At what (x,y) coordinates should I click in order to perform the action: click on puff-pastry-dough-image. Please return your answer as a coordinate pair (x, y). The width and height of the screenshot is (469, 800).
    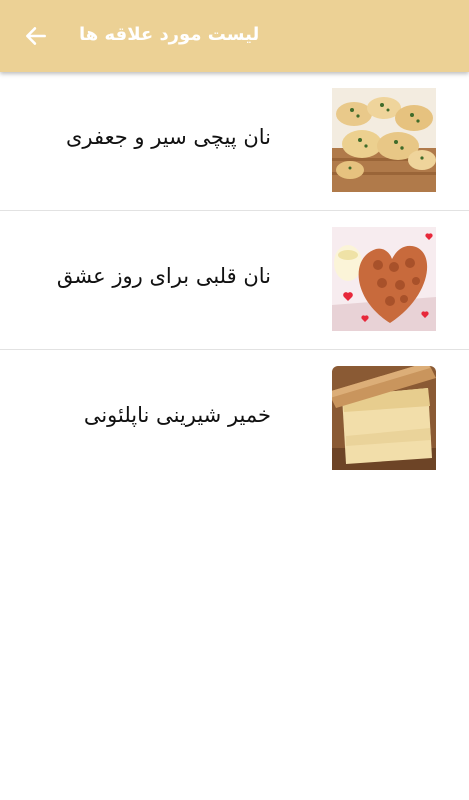
    Looking at the image, I should click on (384, 418).